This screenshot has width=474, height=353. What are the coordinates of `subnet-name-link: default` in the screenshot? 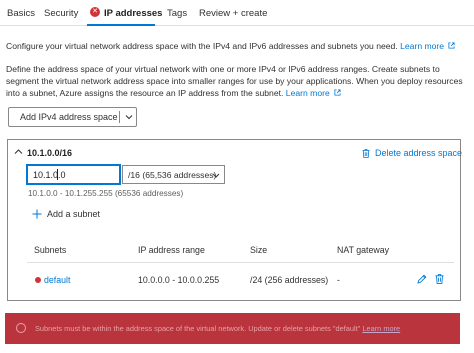 It's located at (57, 280).